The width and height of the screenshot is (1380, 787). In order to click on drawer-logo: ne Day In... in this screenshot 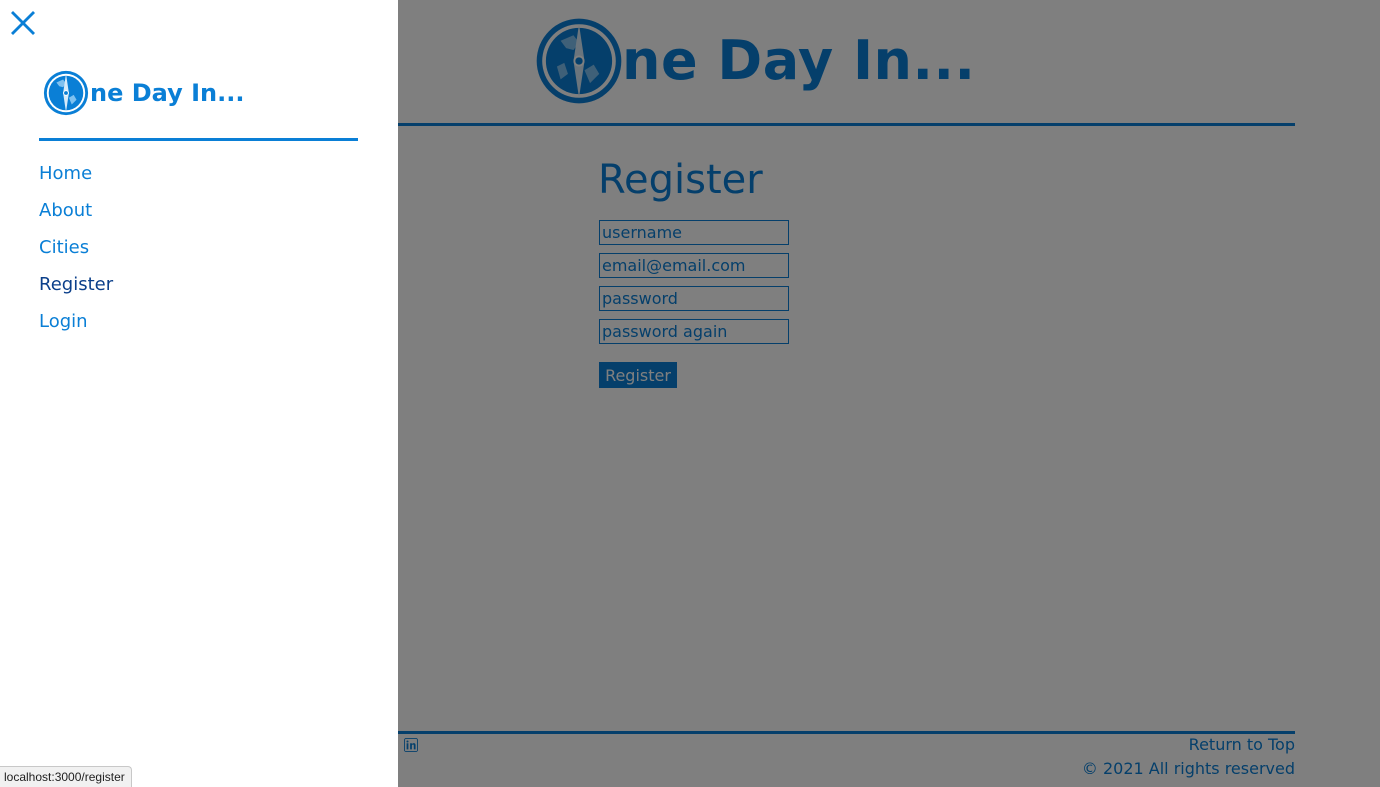, I will do `click(142, 93)`.